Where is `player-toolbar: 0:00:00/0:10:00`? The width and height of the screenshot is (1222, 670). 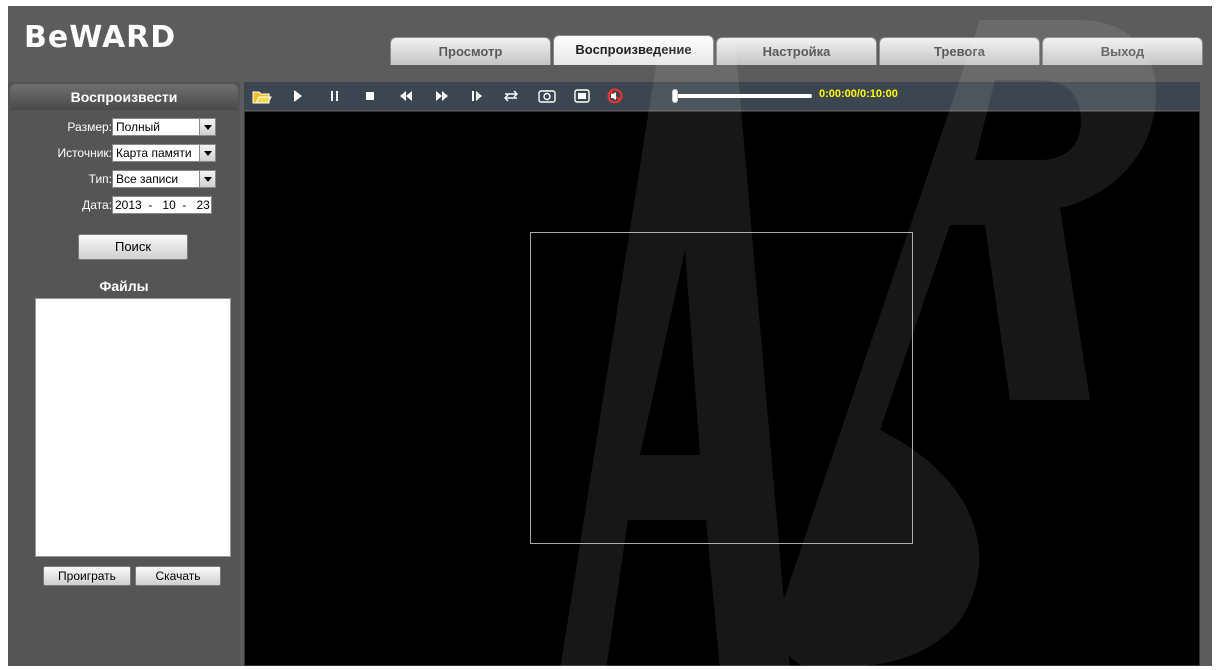
player-toolbar: 0:00:00/0:10:00 is located at coordinates (722, 96).